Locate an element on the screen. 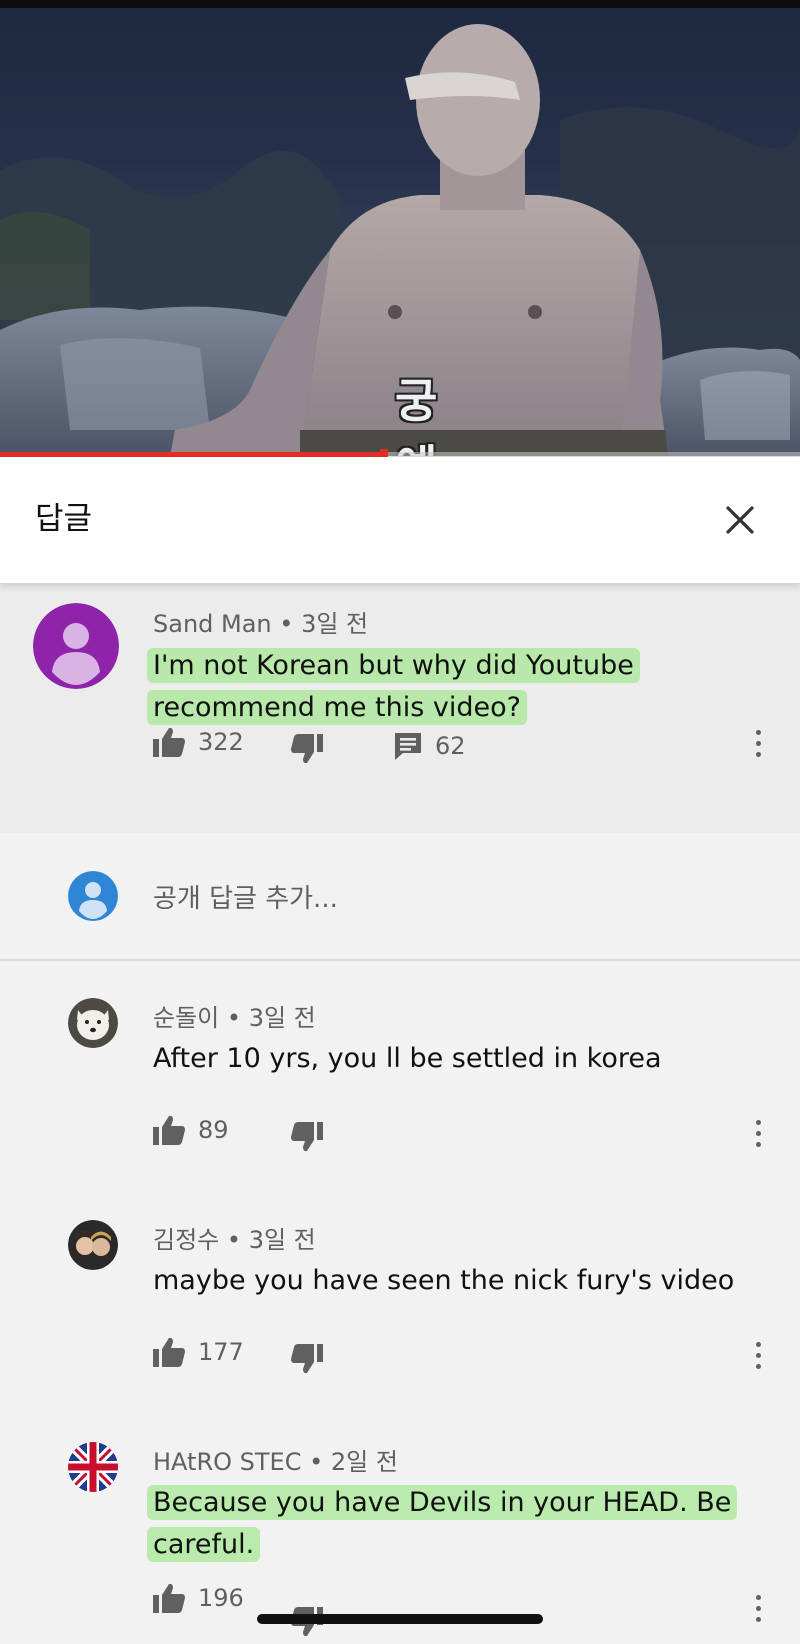 The height and width of the screenshot is (1644, 800). comment-icon is located at coordinates (408, 746).